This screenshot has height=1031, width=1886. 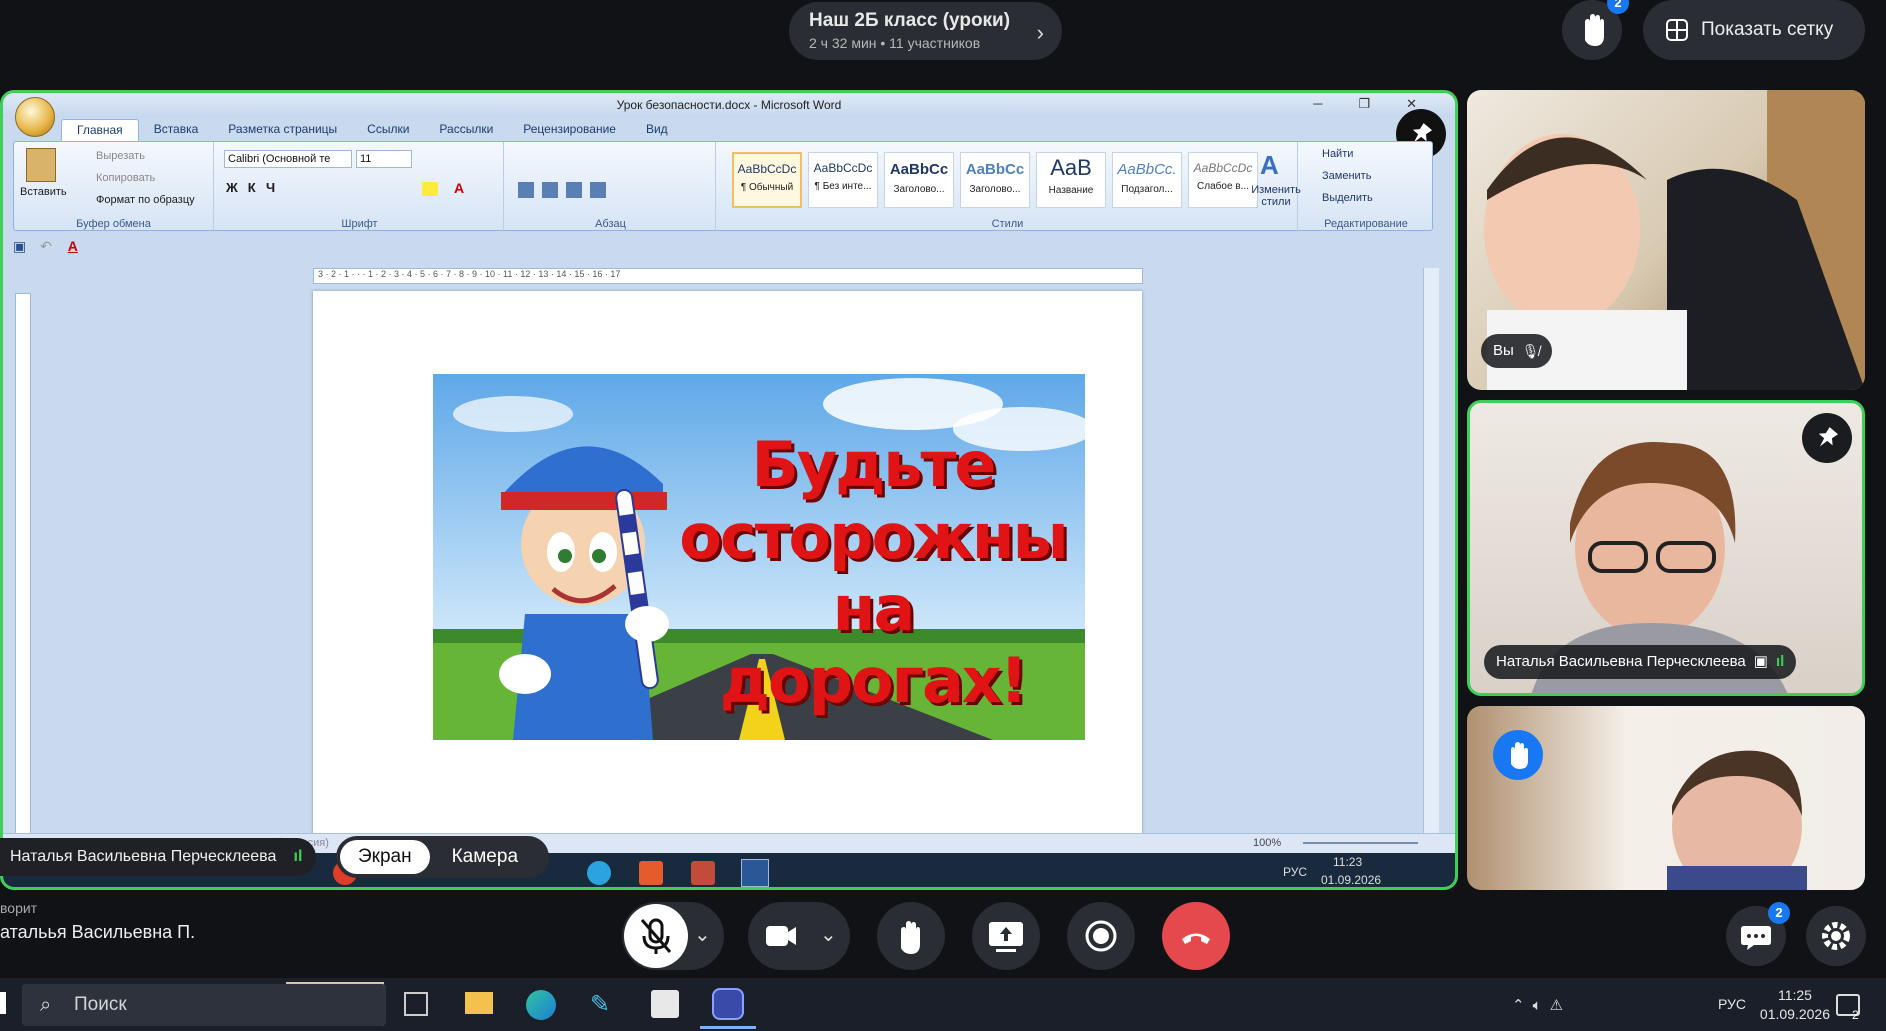 What do you see at coordinates (1431, 568) in the screenshot?
I see `vertical-scrollbar` at bounding box center [1431, 568].